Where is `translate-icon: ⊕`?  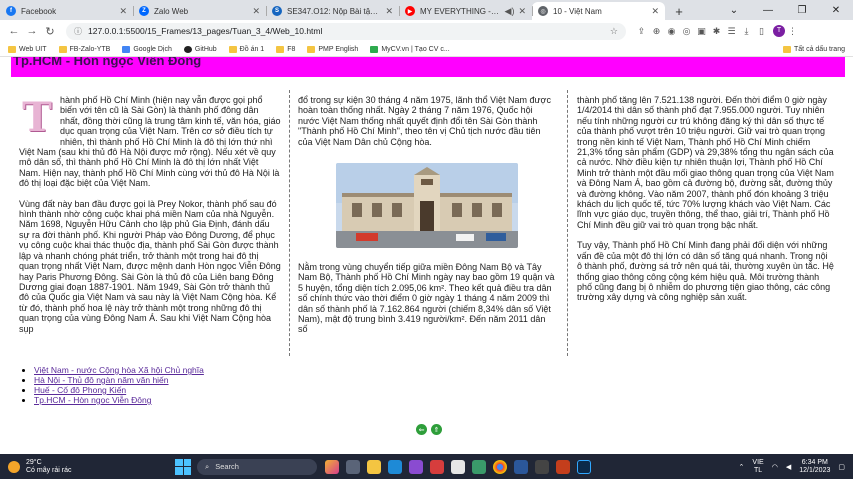 translate-icon: ⊕ is located at coordinates (656, 31).